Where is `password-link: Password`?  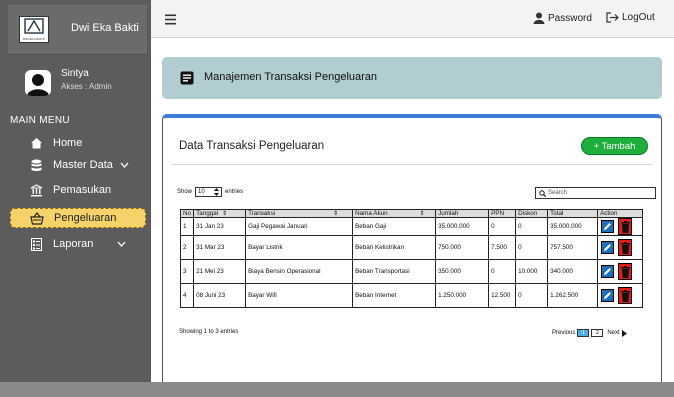 password-link: Password is located at coordinates (562, 18).